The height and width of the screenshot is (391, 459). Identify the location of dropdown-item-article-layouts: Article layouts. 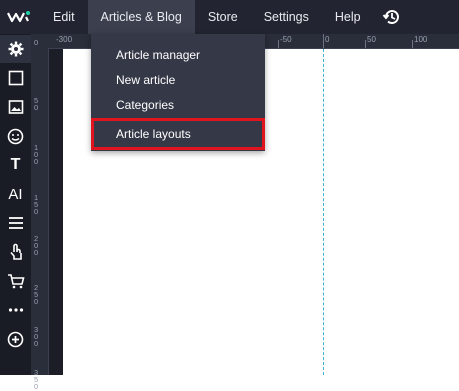
(178, 134).